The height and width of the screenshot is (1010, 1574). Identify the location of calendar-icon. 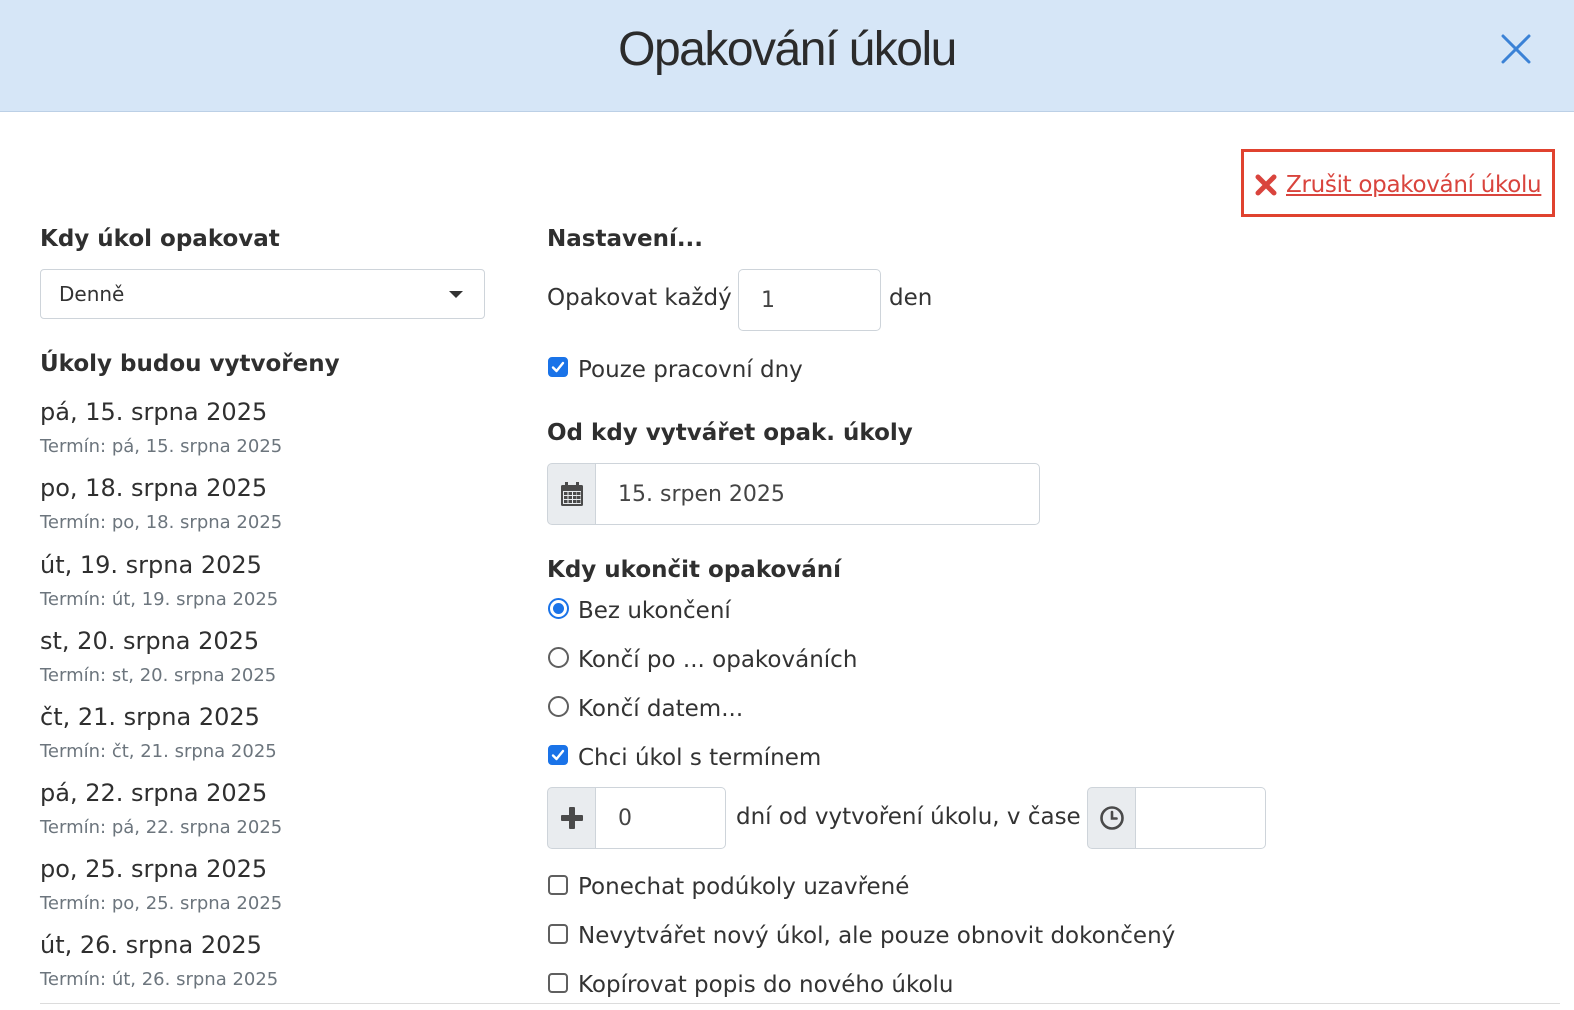
(571, 494).